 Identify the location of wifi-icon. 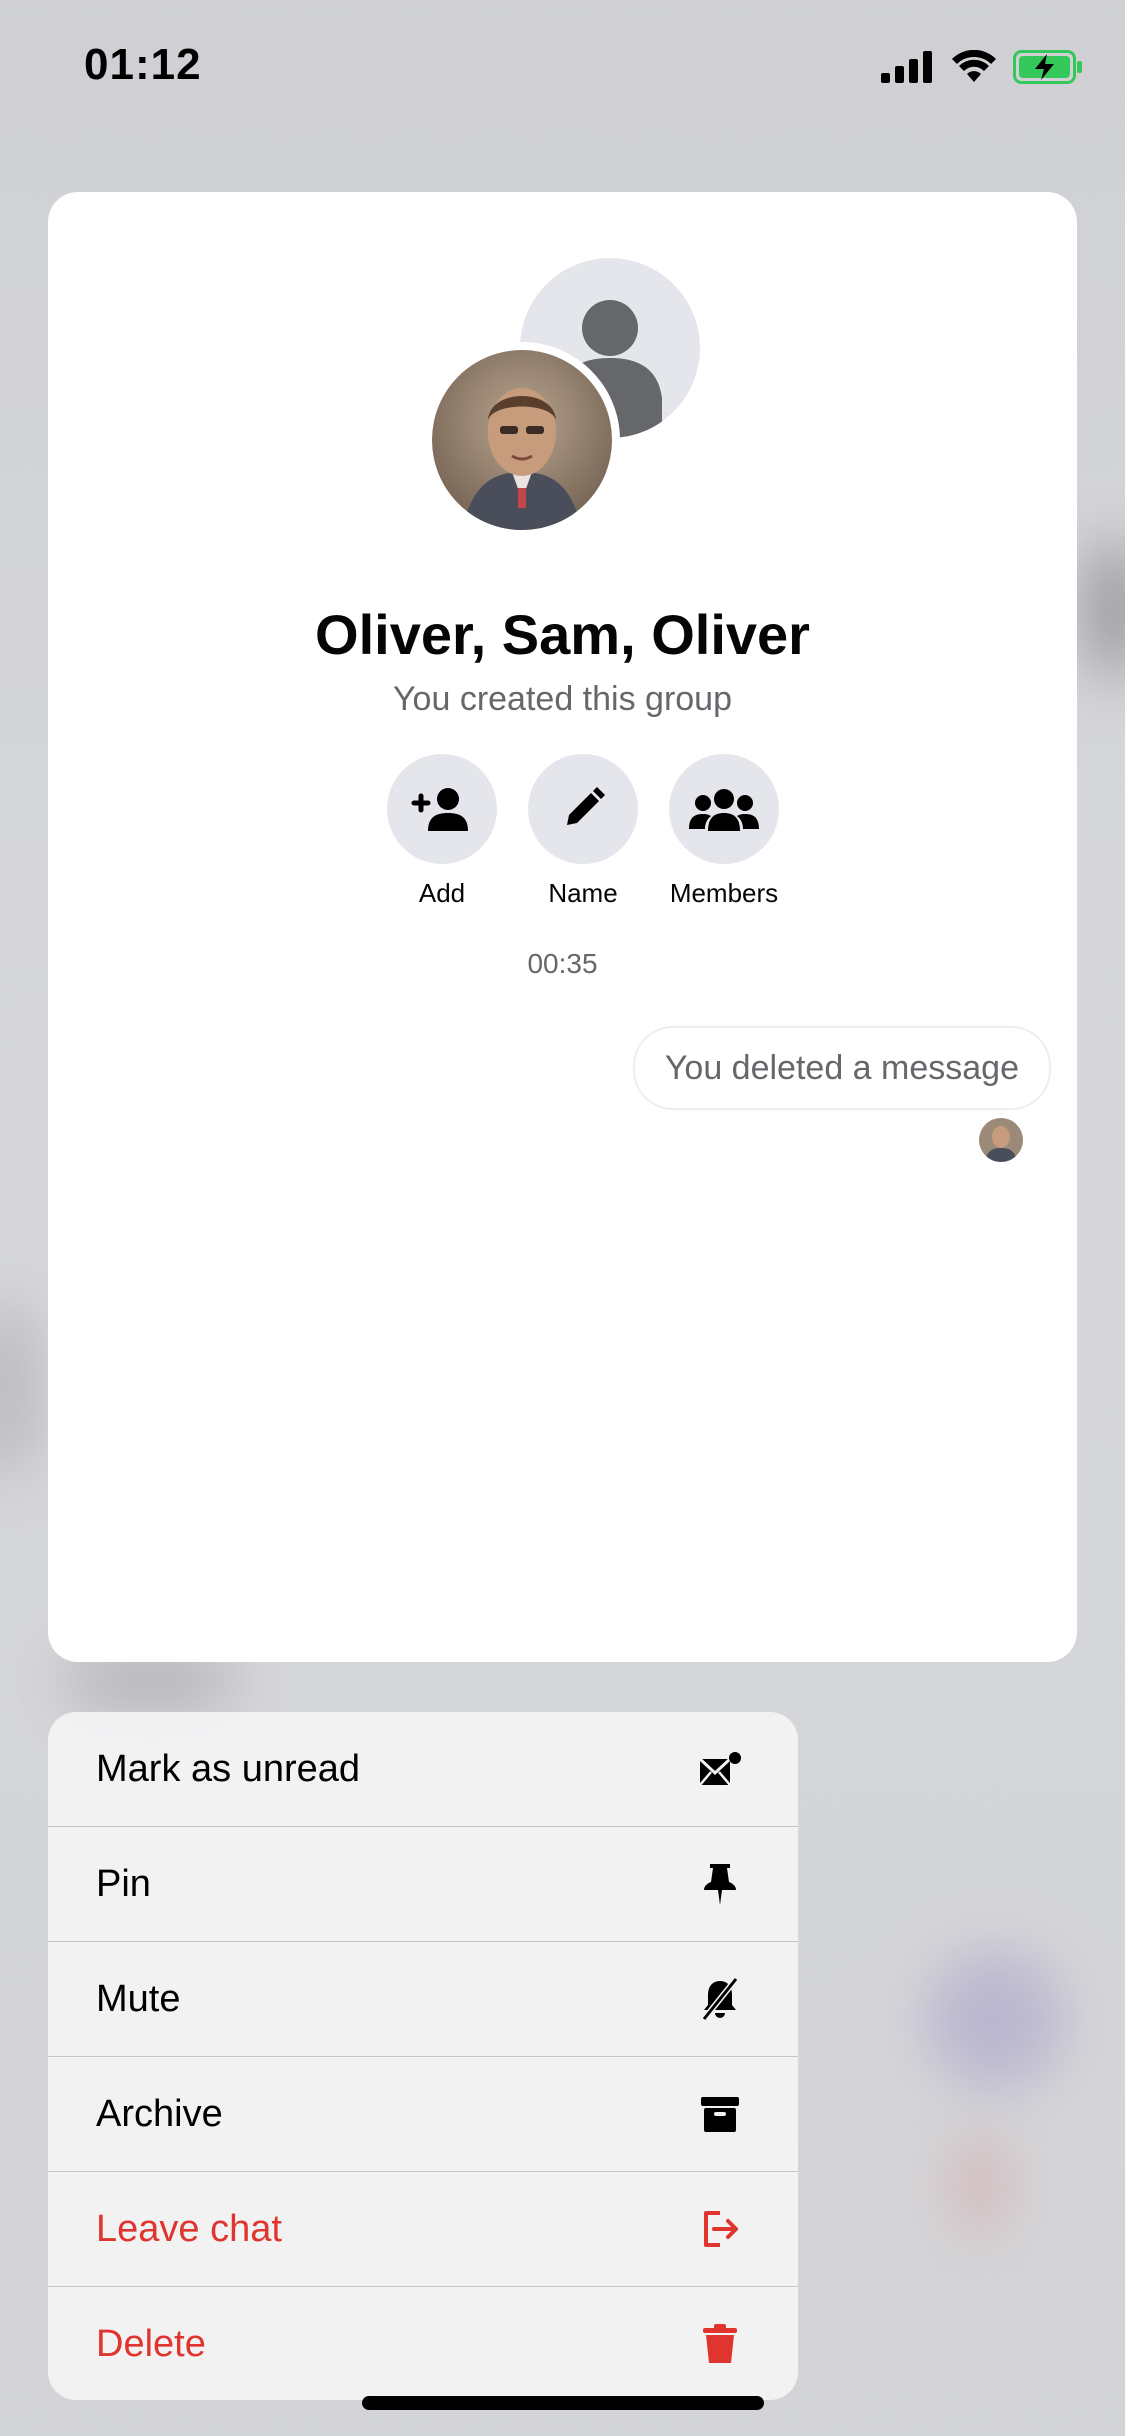
(974, 66).